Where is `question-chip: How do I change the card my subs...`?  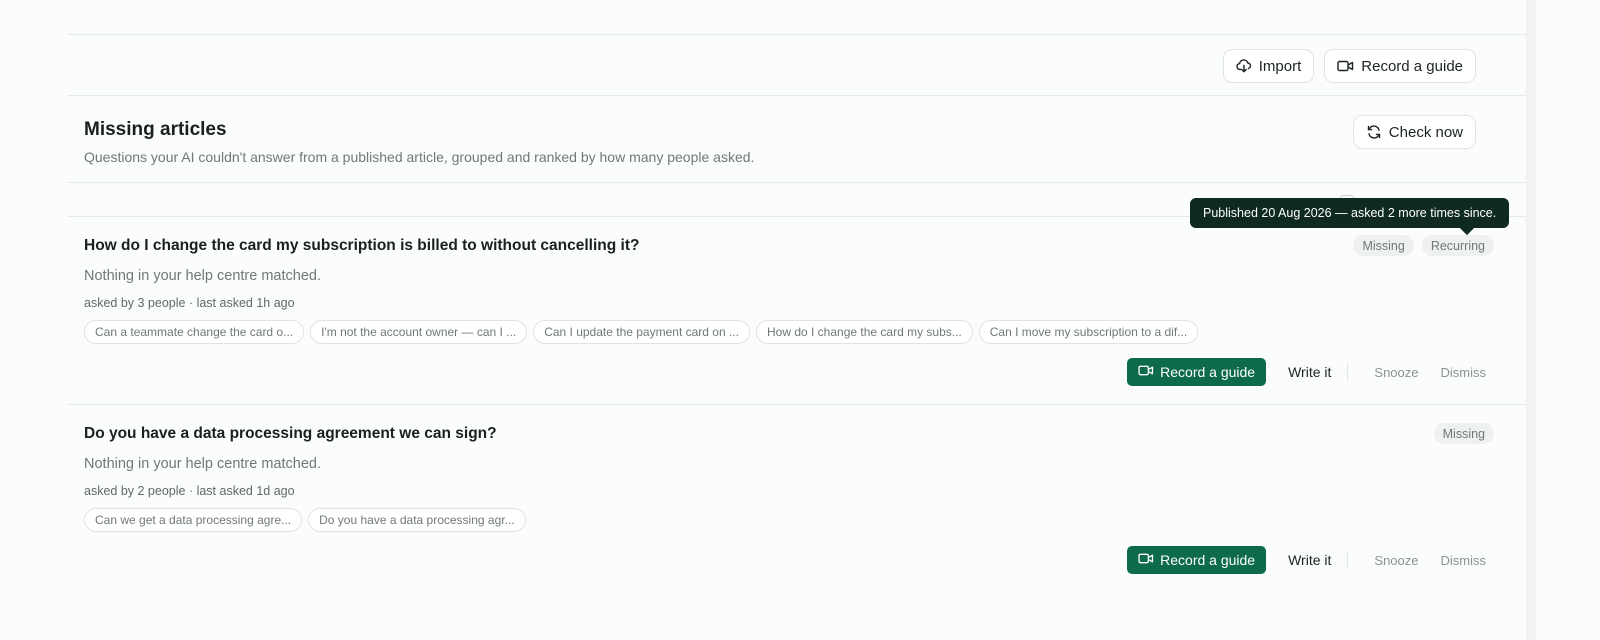 question-chip: How do I change the card my subs... is located at coordinates (864, 332).